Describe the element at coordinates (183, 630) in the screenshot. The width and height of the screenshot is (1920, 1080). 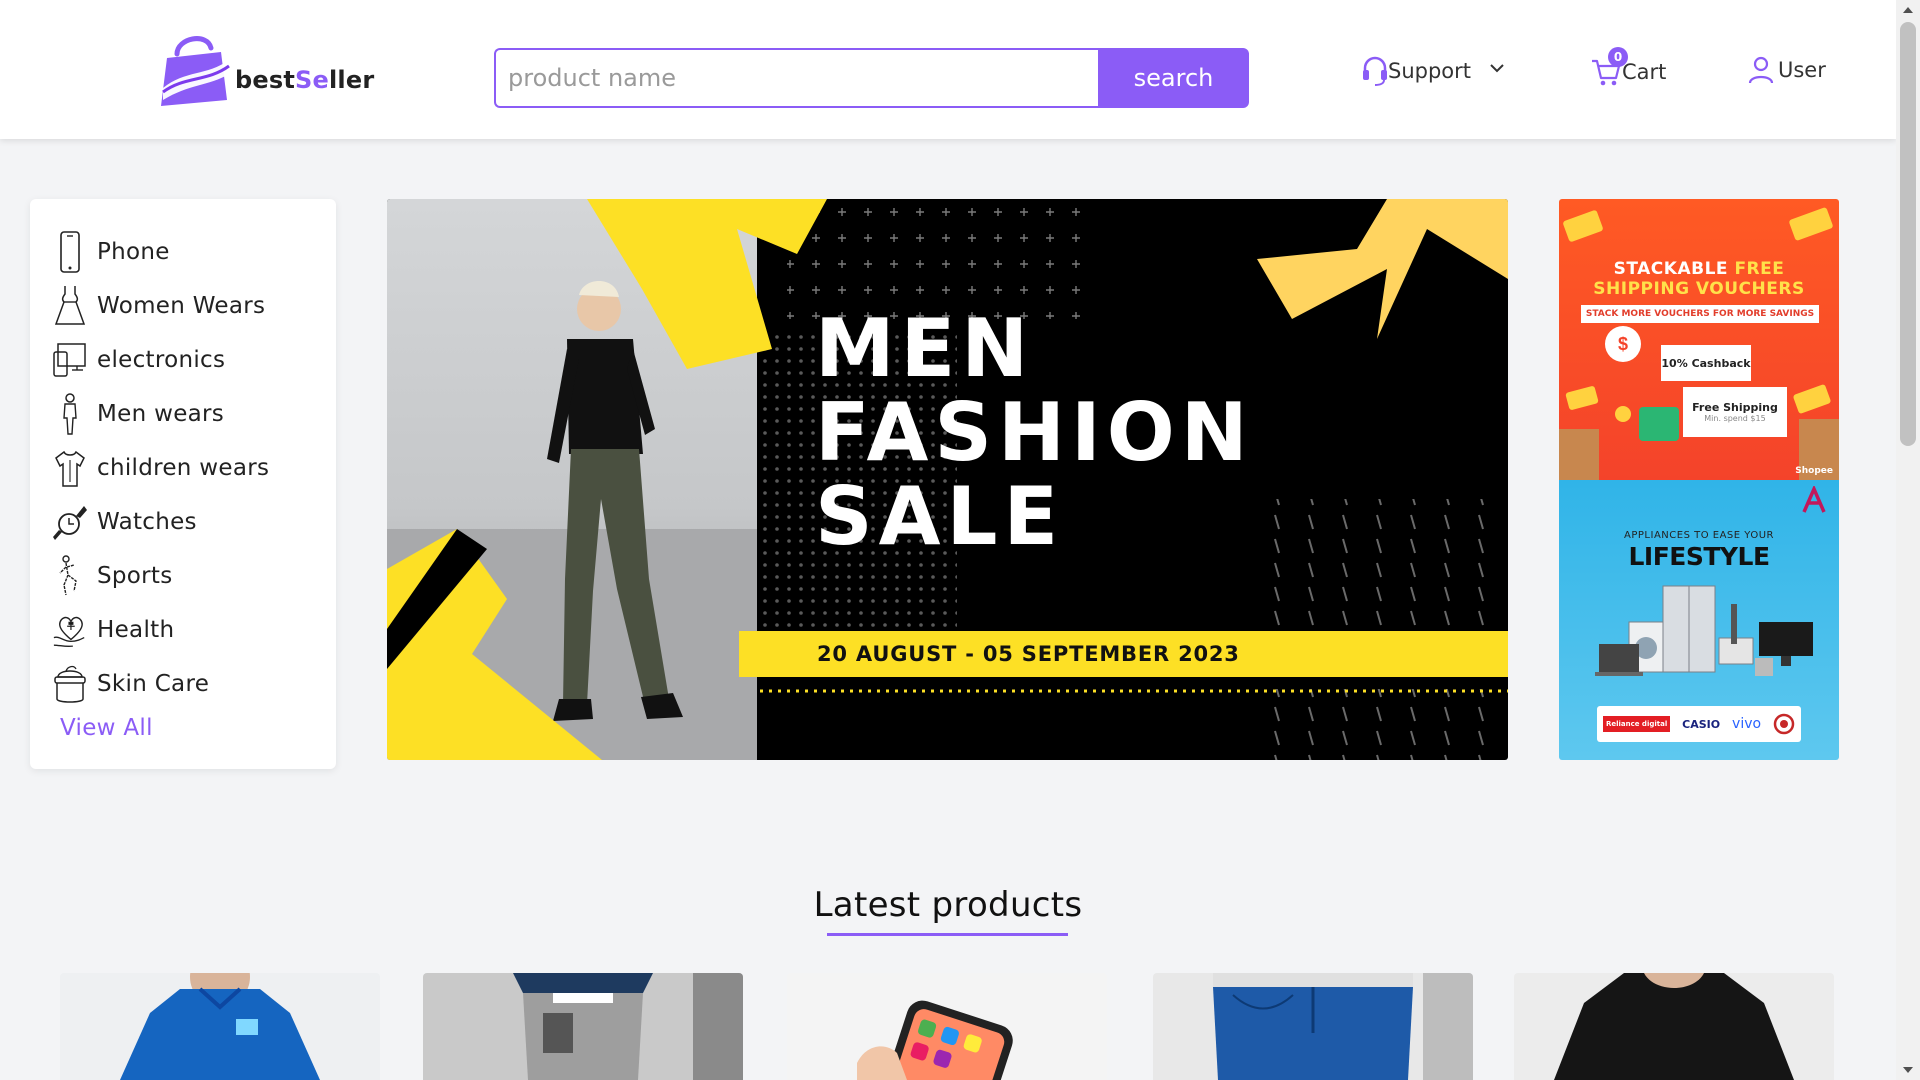
I see `category-item-health: Health` at that location.